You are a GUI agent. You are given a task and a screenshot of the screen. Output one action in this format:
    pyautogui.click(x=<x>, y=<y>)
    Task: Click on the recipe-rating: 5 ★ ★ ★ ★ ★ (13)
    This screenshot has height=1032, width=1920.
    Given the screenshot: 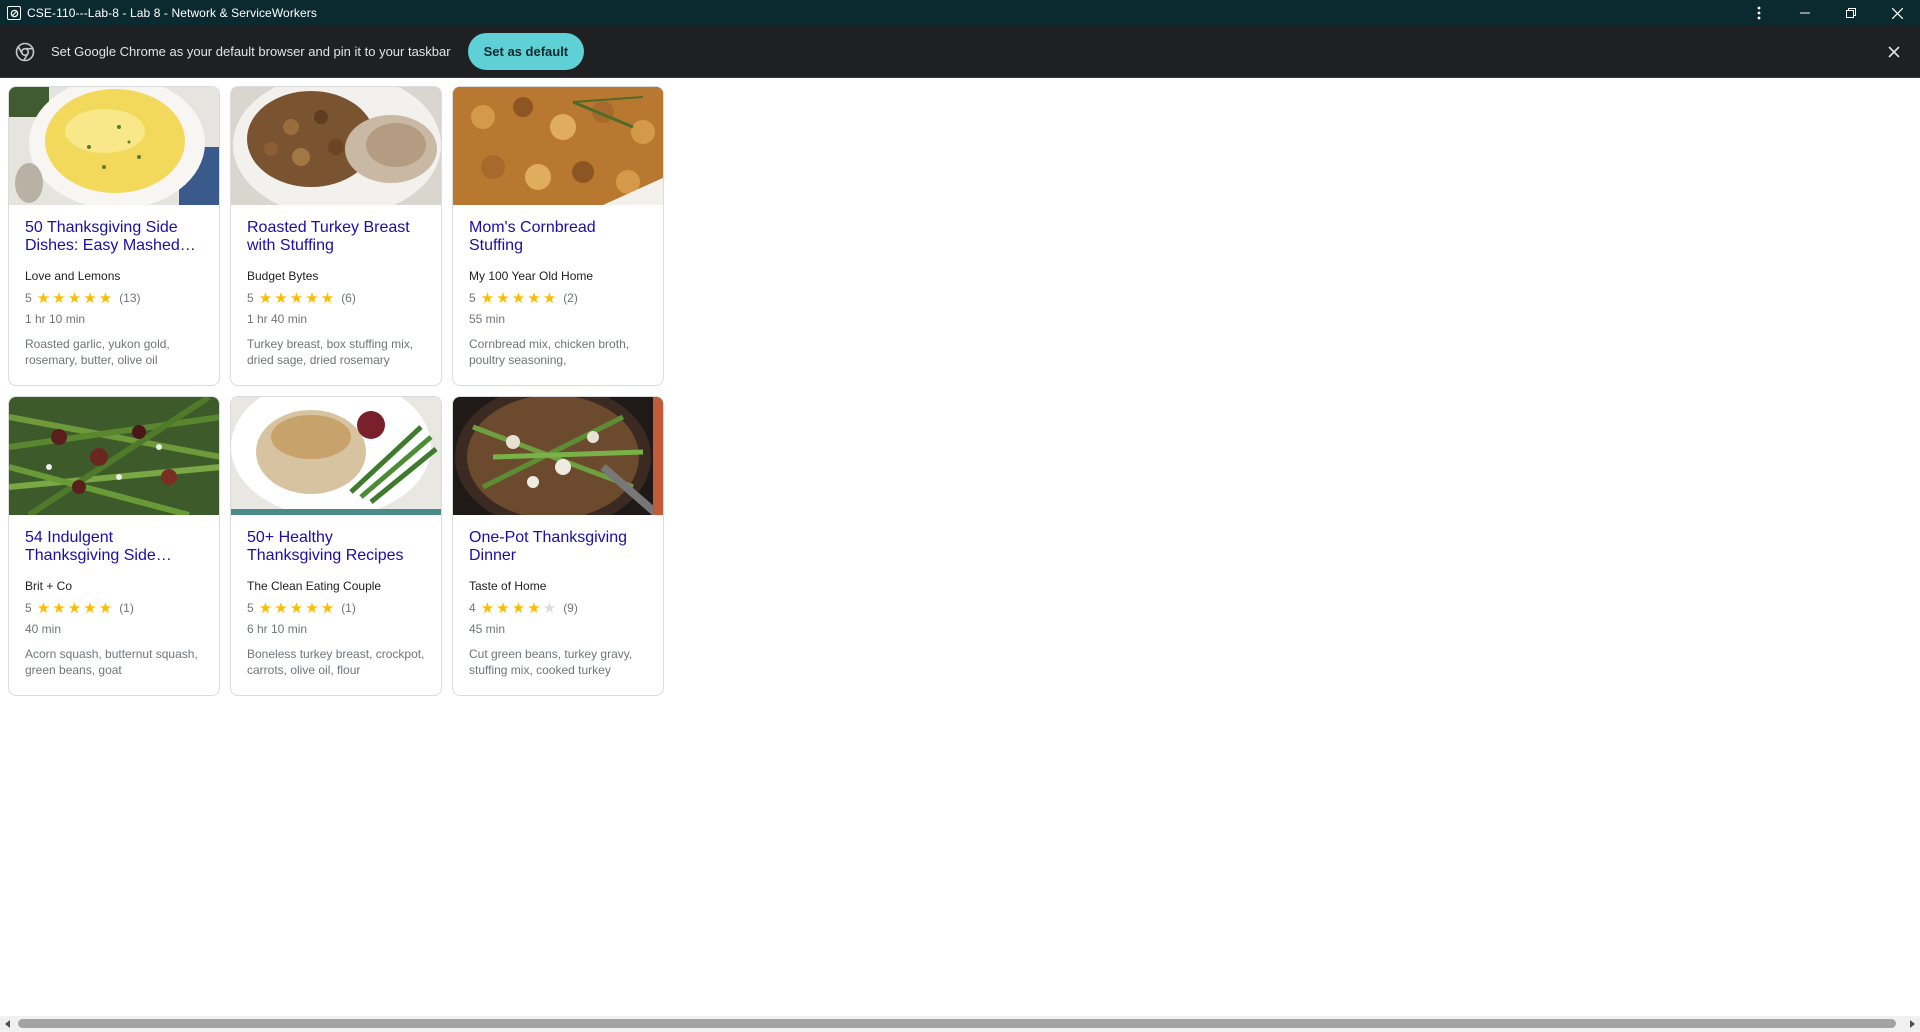 What is the action you would take?
    pyautogui.click(x=114, y=298)
    